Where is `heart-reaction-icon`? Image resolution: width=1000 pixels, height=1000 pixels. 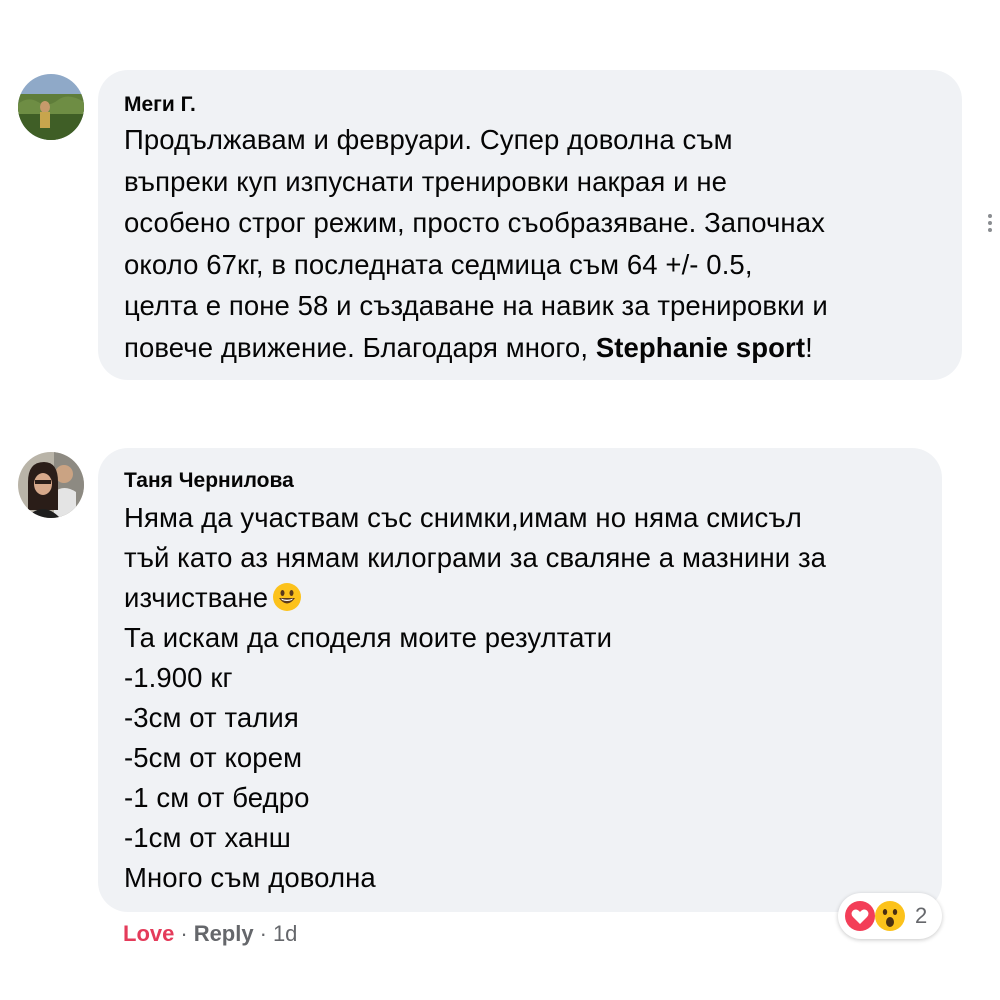 heart-reaction-icon is located at coordinates (860, 916).